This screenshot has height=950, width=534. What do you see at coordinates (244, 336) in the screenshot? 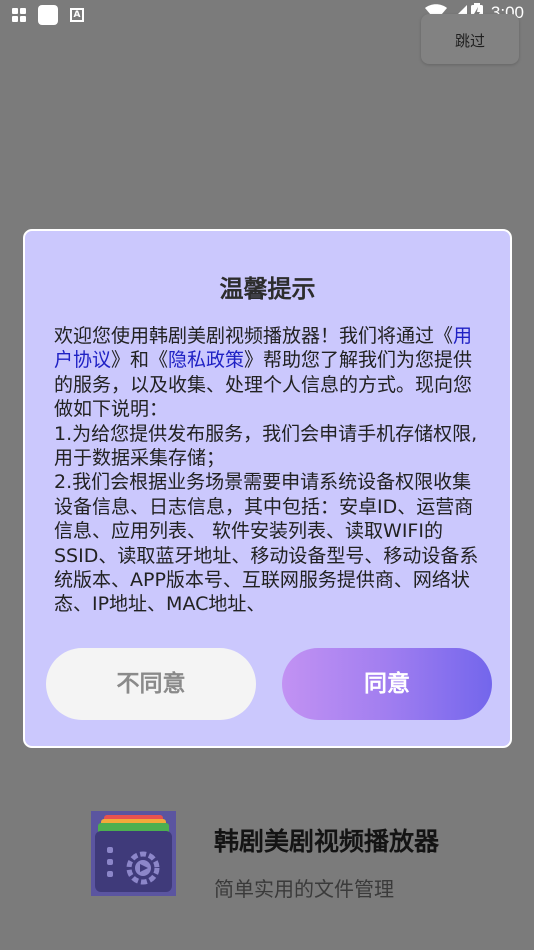
I see `intro-text: 欢迎您使用韩剧美剧视频播放器！我们将通过` at bounding box center [244, 336].